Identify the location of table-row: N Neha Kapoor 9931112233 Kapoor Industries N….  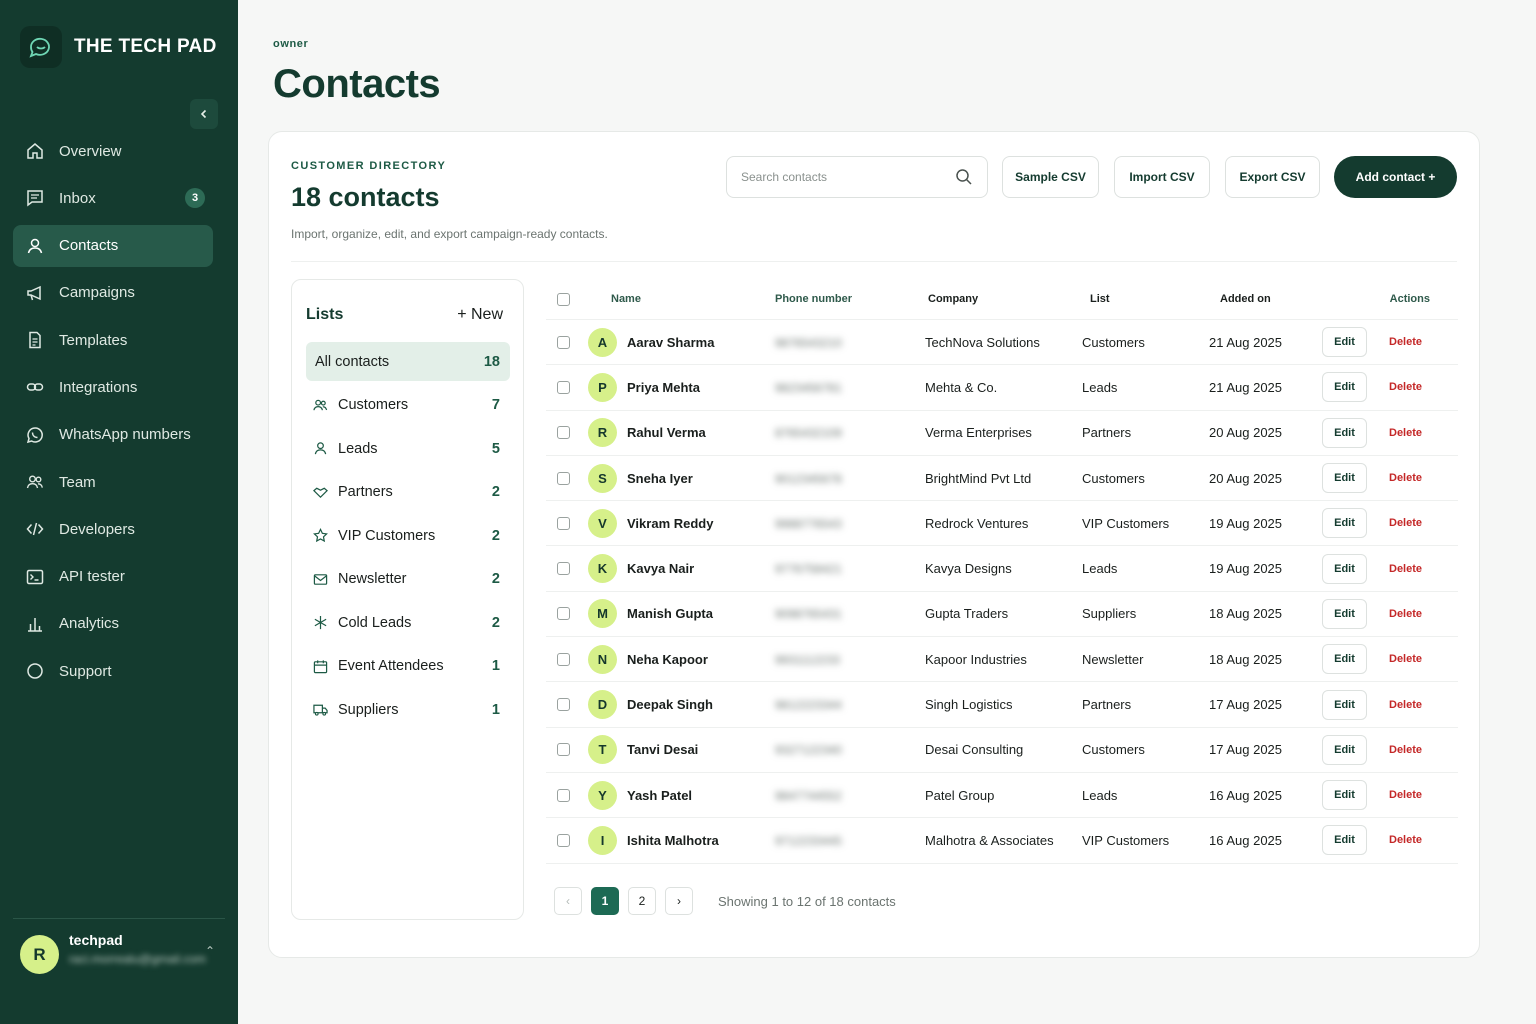
(1002, 660).